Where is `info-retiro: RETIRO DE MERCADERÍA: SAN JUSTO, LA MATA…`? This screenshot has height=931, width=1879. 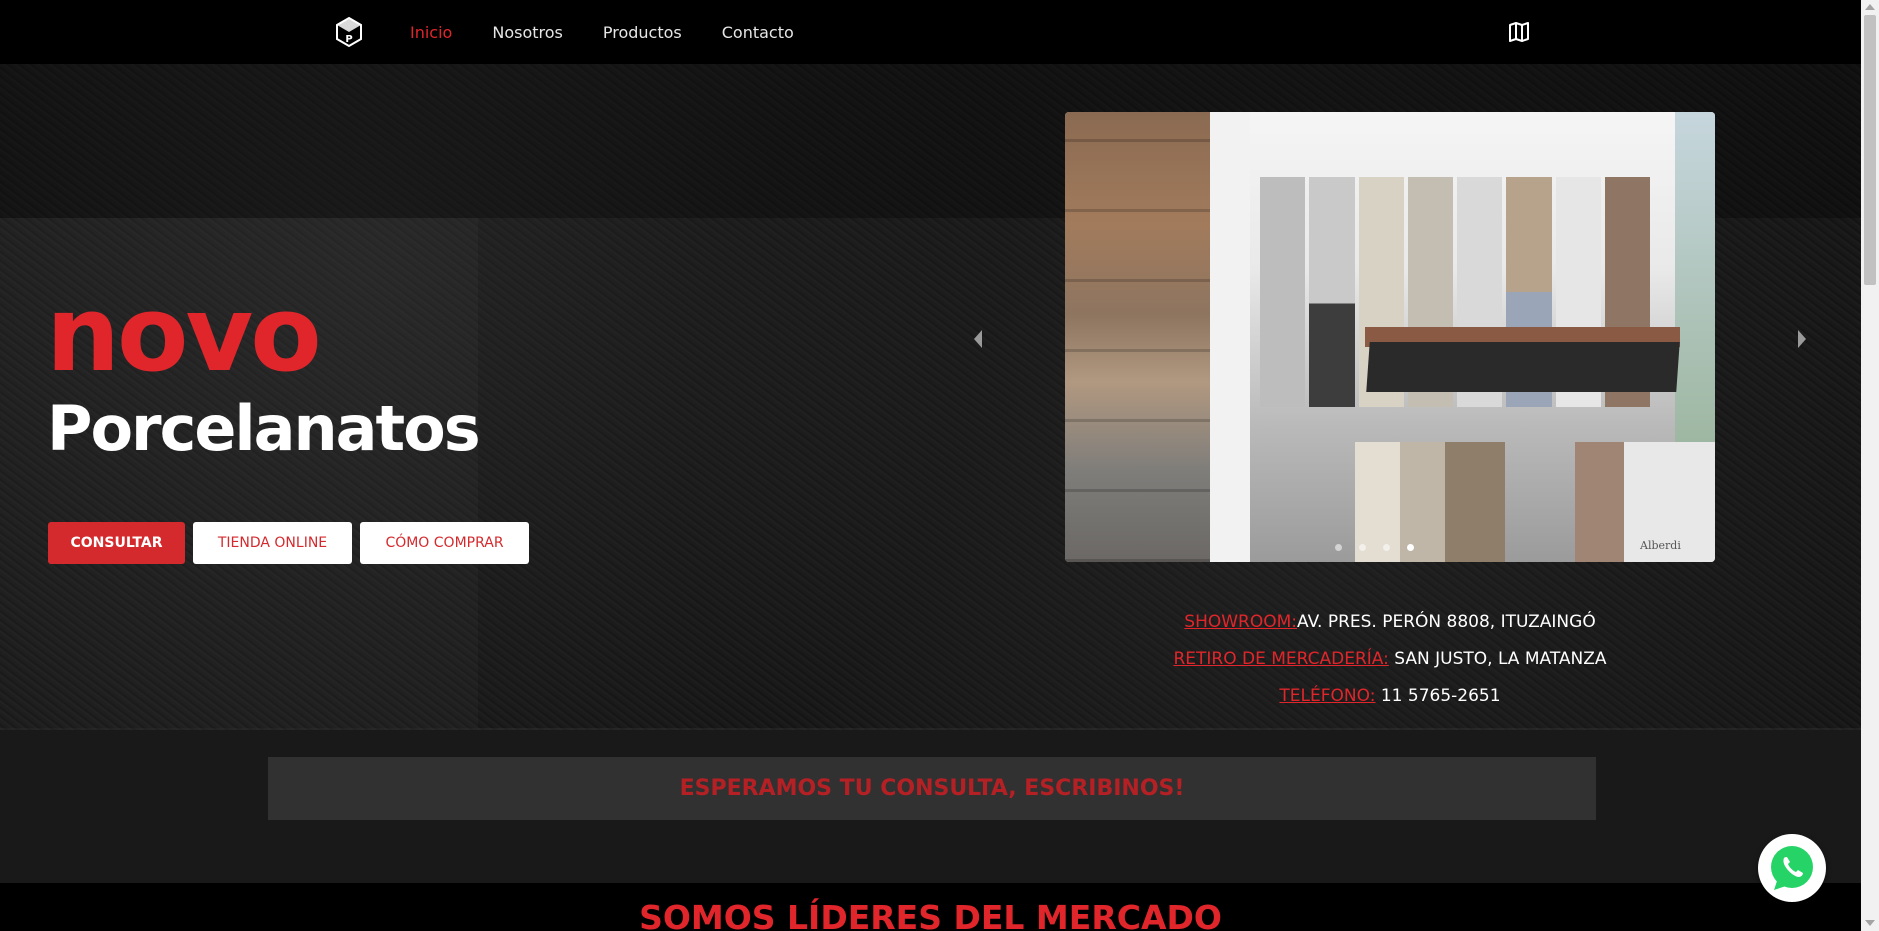 info-retiro: RETIRO DE MERCADERÍA: SAN JUSTO, LA MATA… is located at coordinates (1390, 659).